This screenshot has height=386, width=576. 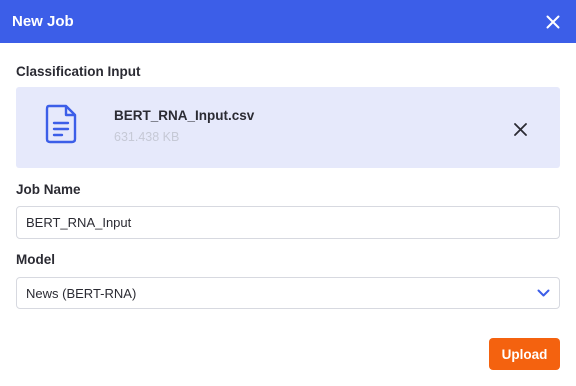 What do you see at coordinates (288, 293) in the screenshot?
I see `model-select: News (BERT-RNA)` at bounding box center [288, 293].